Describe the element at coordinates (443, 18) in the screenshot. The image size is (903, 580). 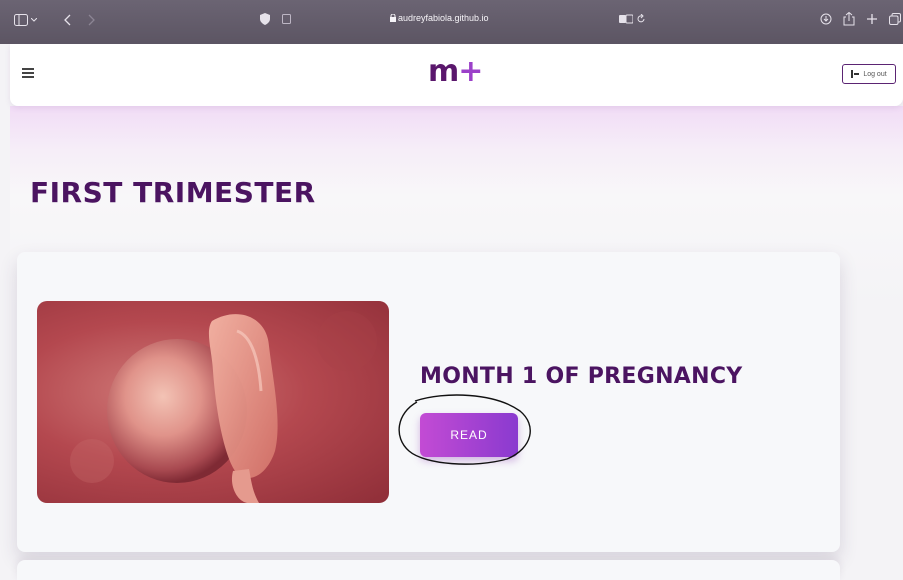
I see `address-bar-url: audreyfabiola.github.io` at that location.